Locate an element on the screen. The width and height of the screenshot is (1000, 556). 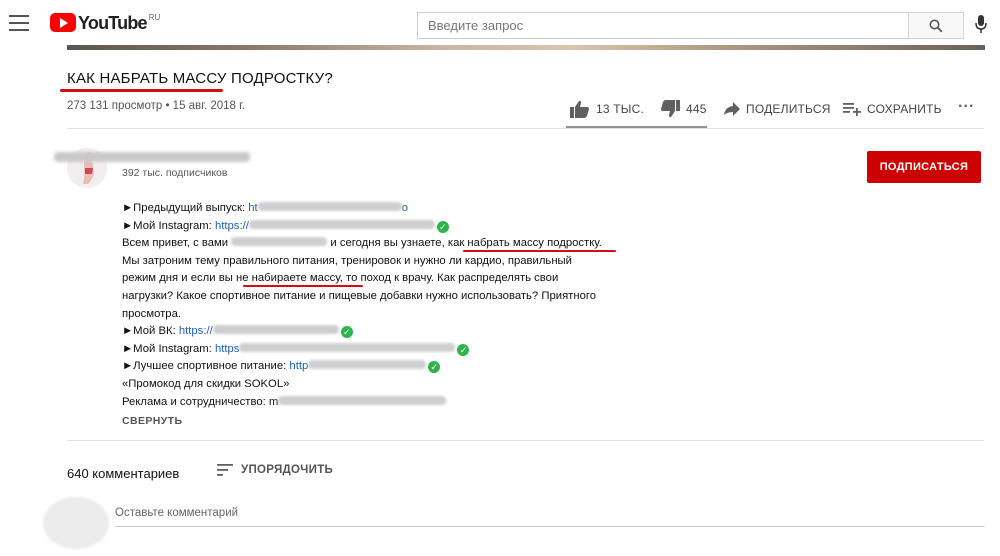
search-icon is located at coordinates (936, 25).